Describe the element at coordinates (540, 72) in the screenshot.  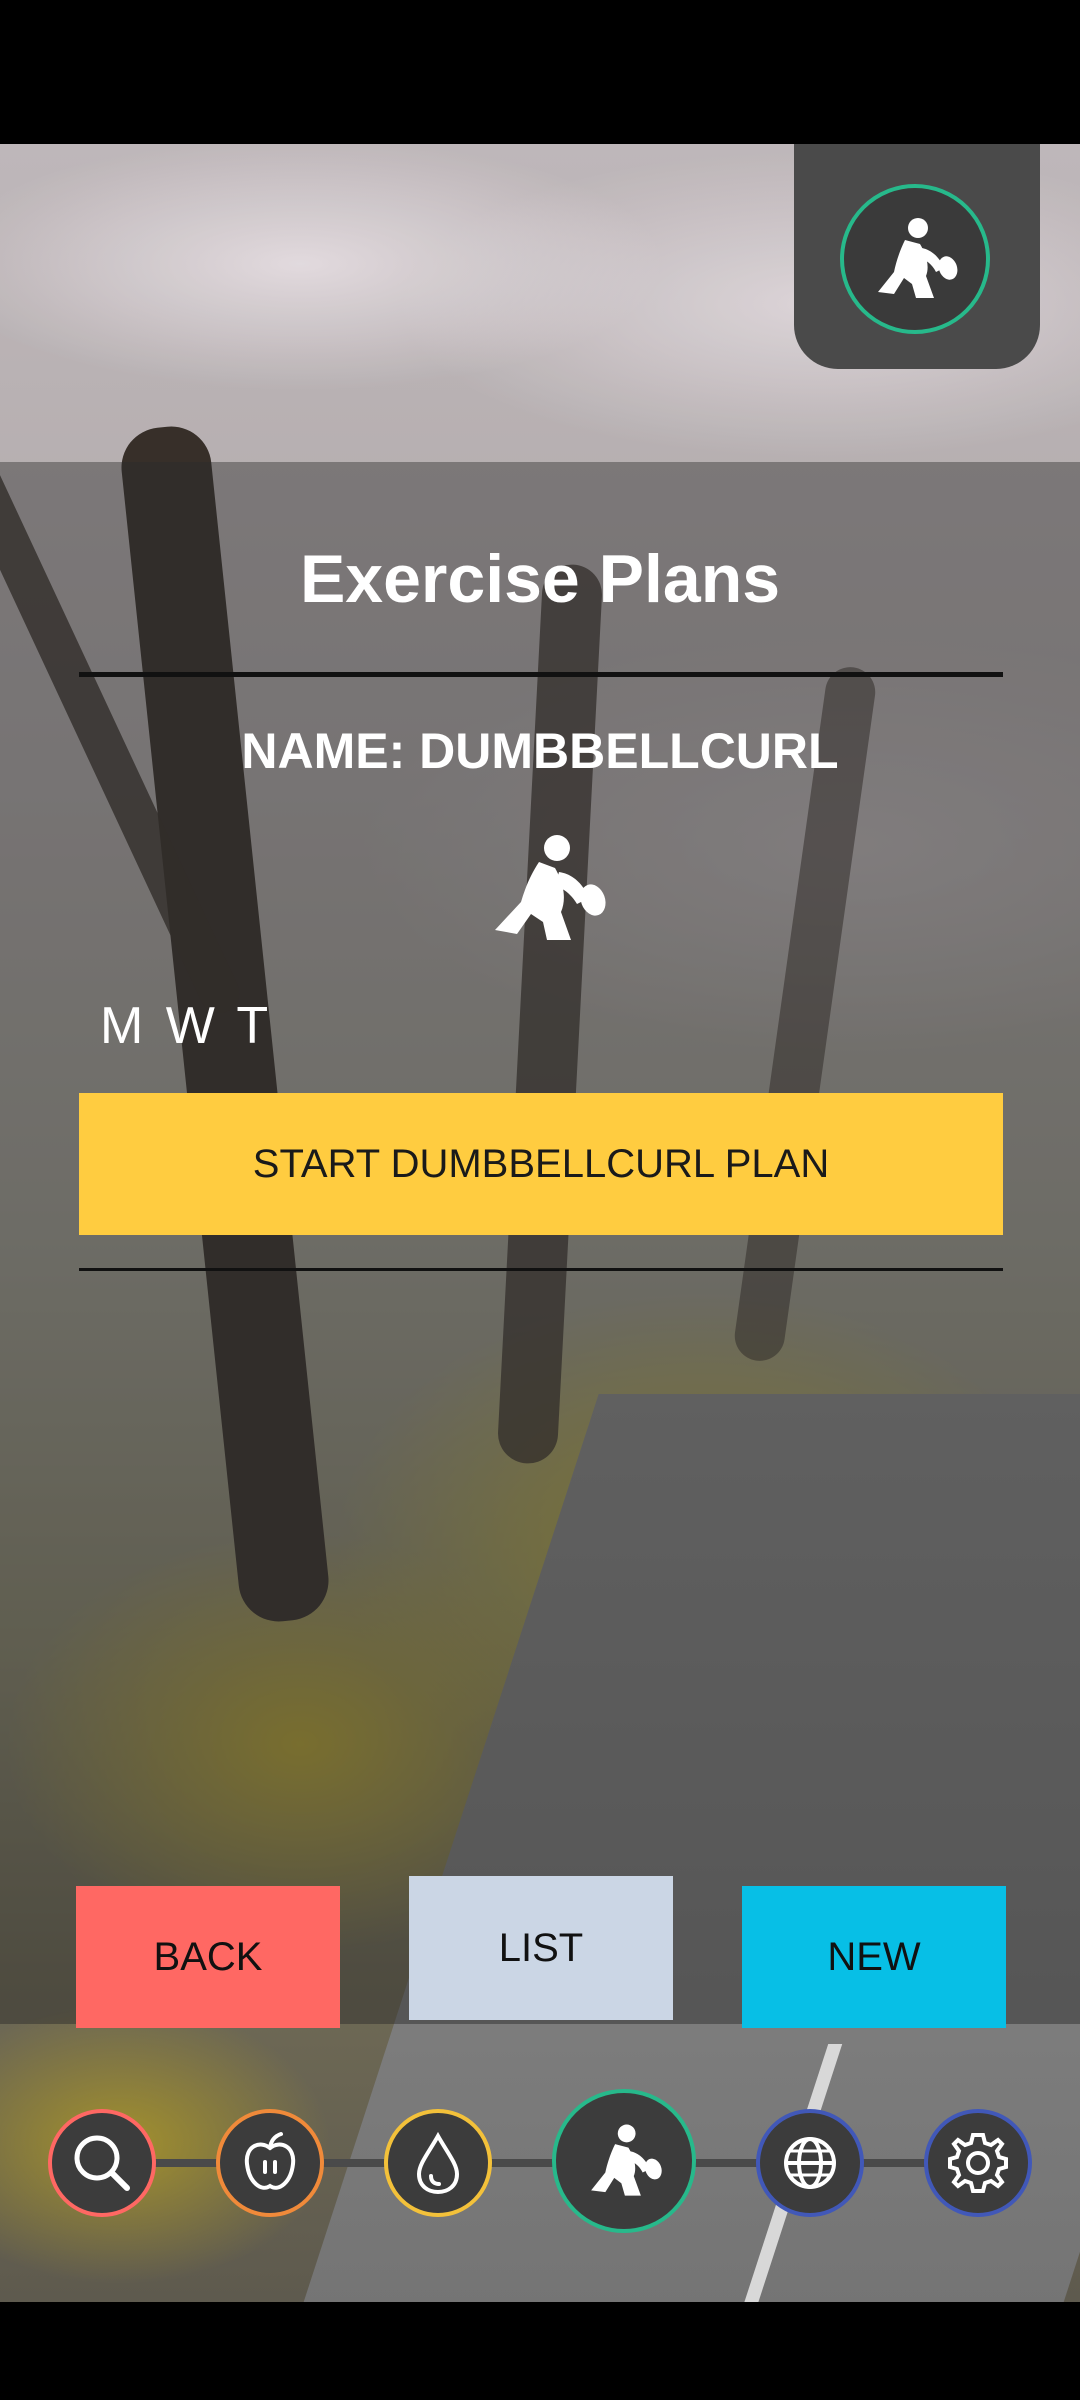
I see `status-bar` at that location.